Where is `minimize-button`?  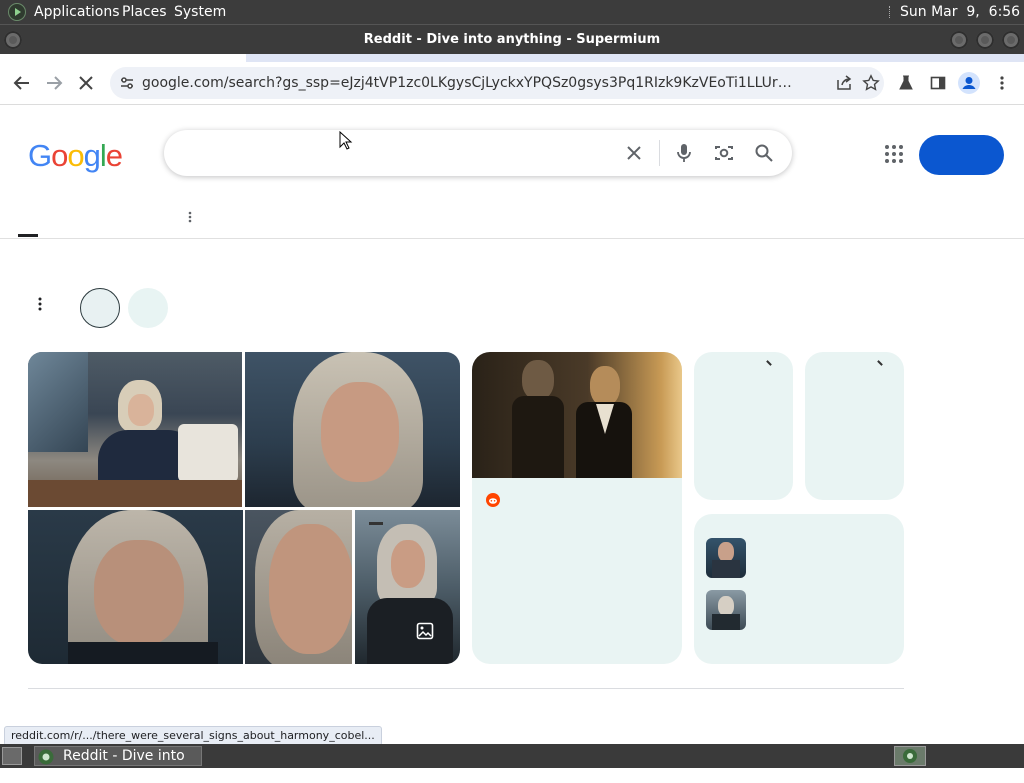 minimize-button is located at coordinates (959, 40).